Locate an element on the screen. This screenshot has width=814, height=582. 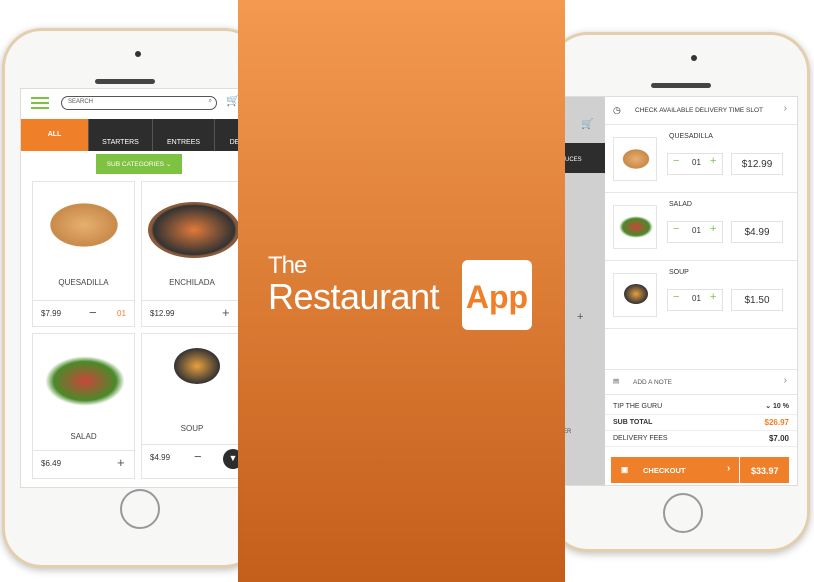
cart-item: QUESADILLA −01 + $12.99 is located at coordinates (701, 159).